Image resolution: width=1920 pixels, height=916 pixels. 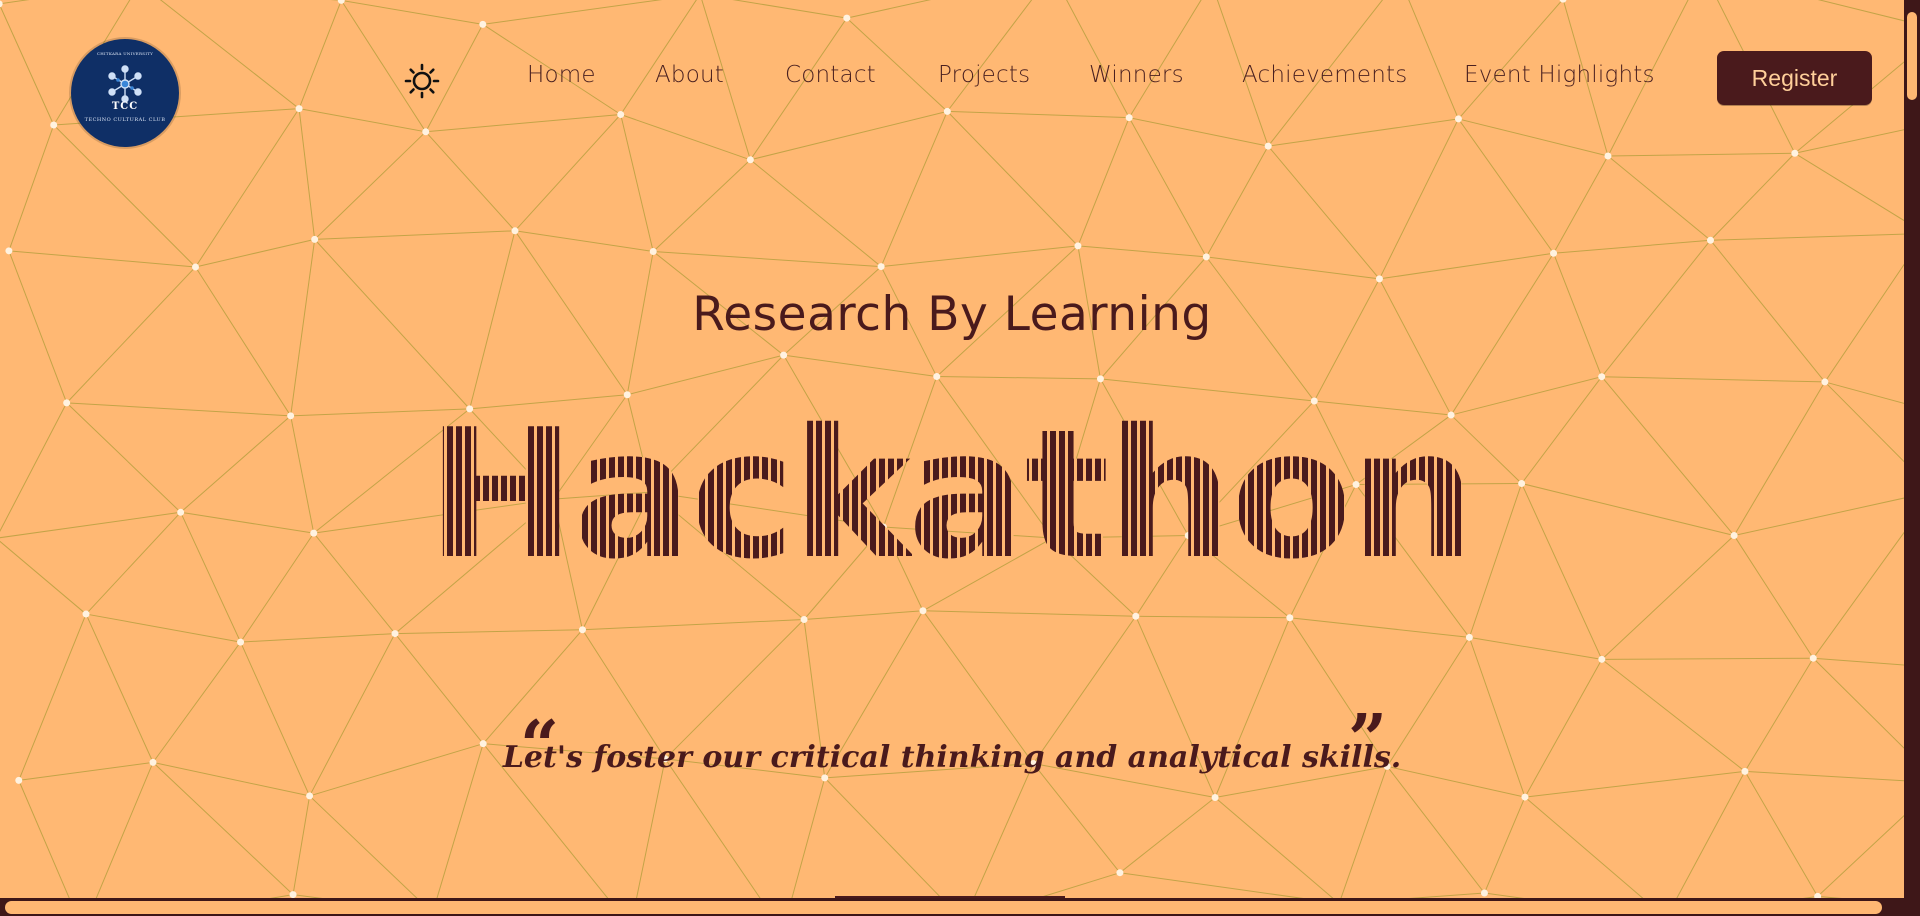 I want to click on nav-projects: Projects, so click(x=984, y=75).